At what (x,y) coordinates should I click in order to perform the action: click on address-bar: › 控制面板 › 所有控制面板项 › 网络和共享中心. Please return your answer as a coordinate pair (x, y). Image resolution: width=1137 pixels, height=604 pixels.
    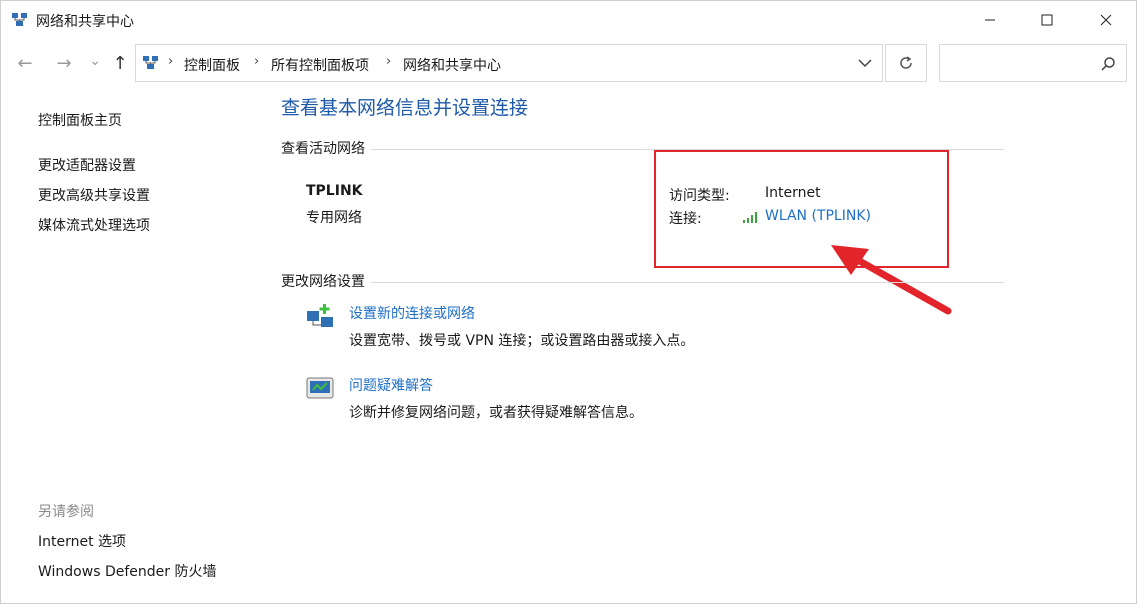
    Looking at the image, I should click on (509, 63).